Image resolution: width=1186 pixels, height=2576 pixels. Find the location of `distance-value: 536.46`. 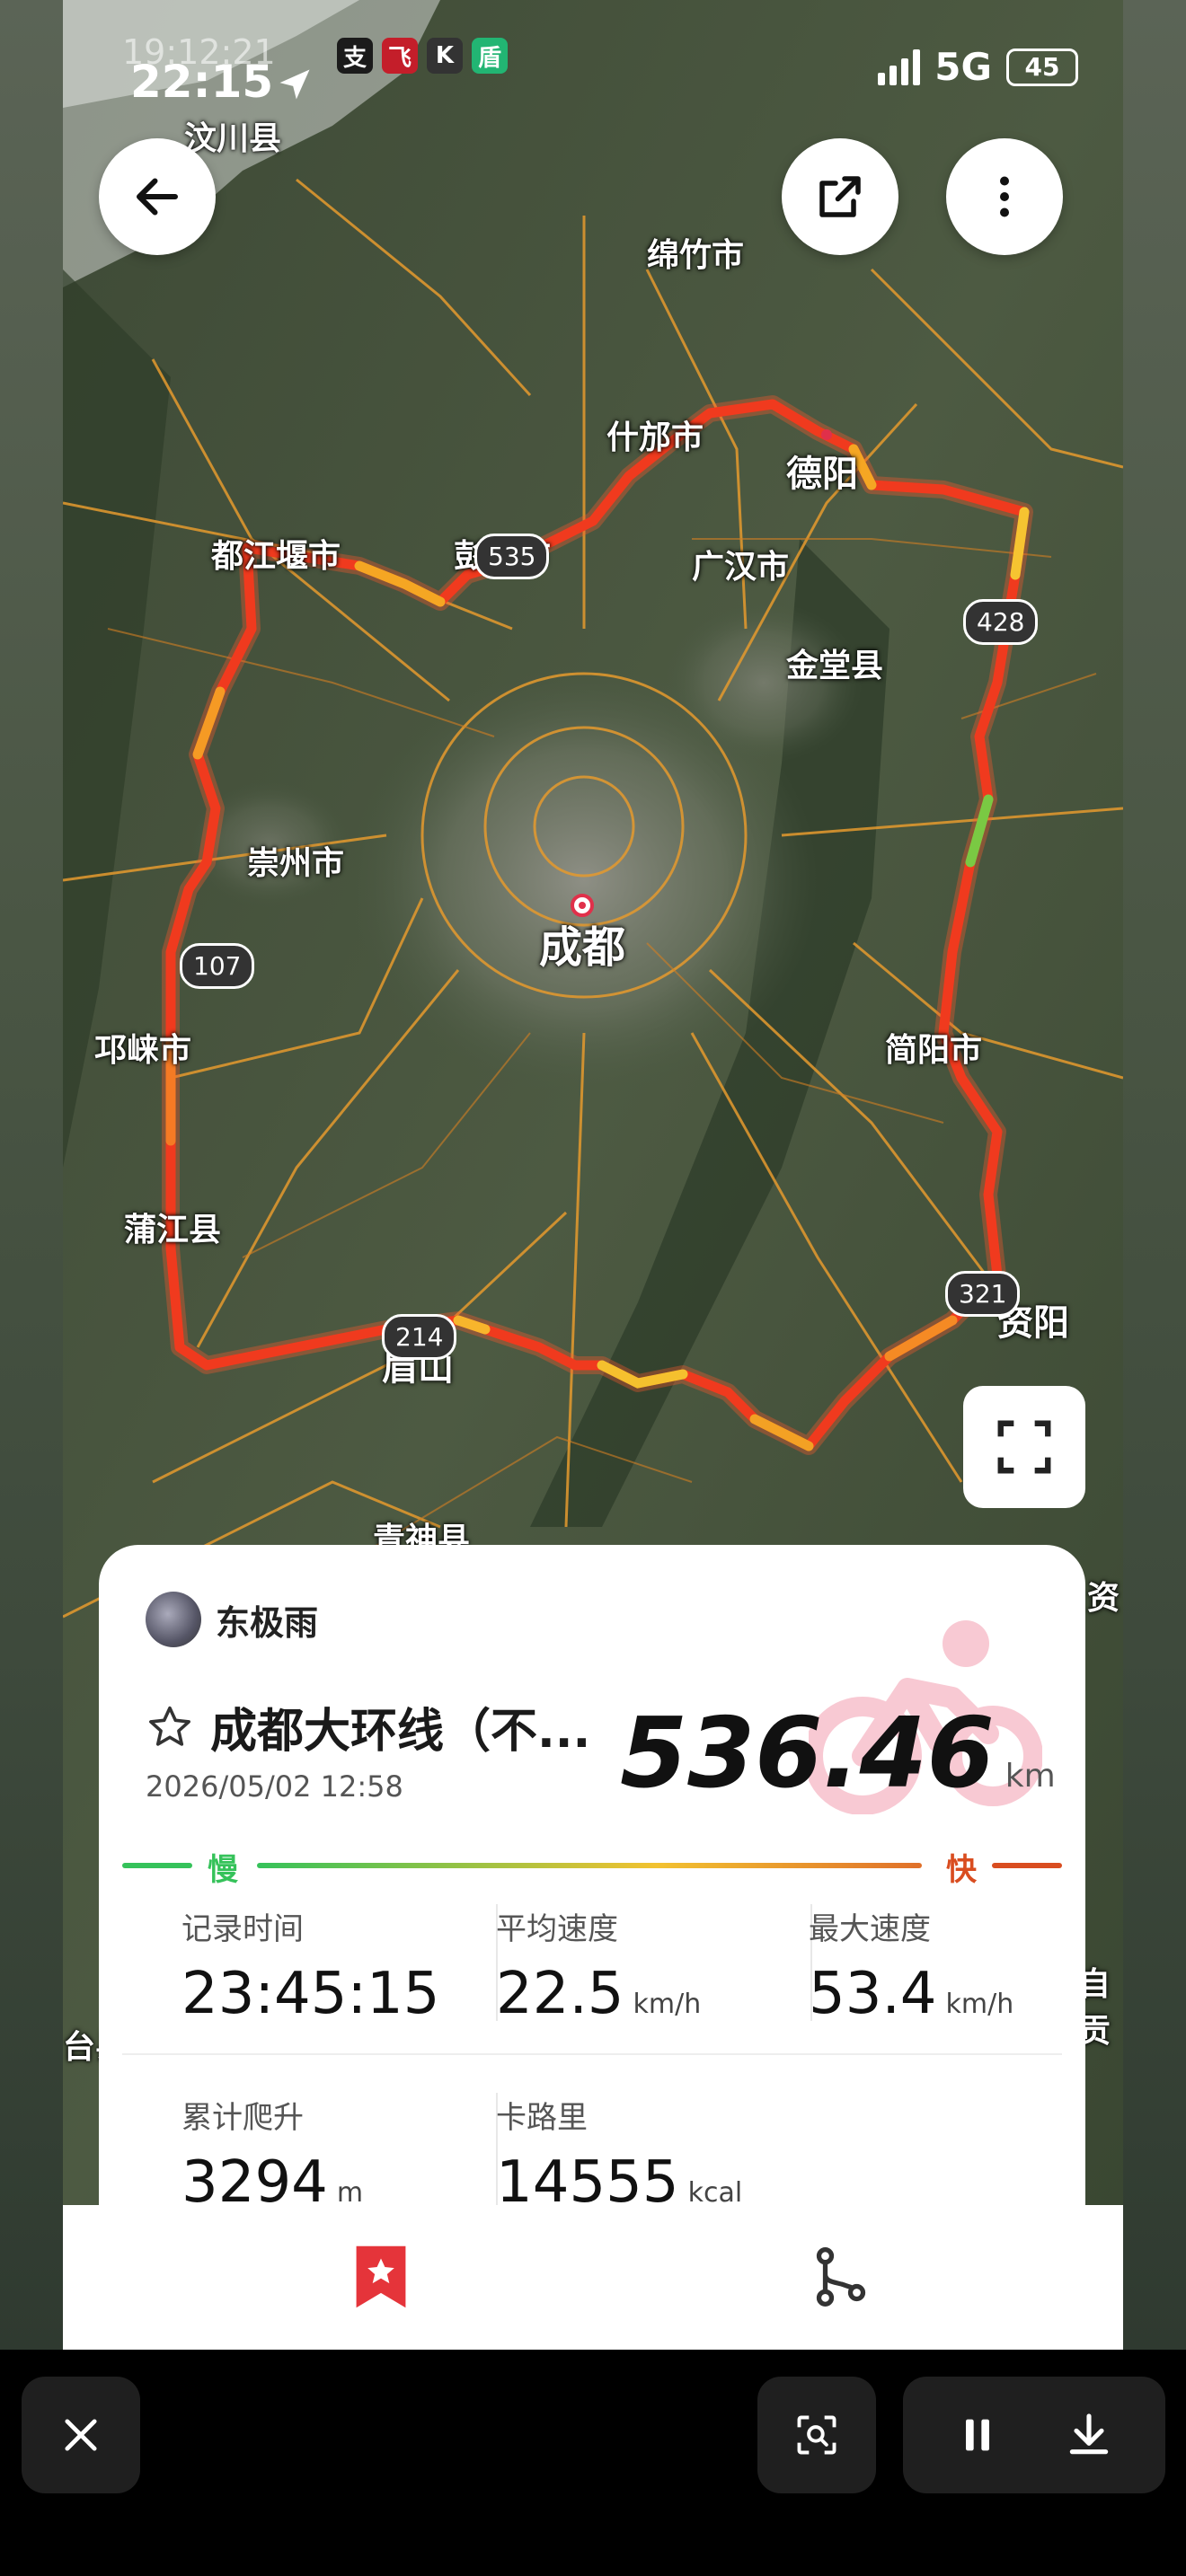

distance-value: 536.46 is located at coordinates (807, 1754).